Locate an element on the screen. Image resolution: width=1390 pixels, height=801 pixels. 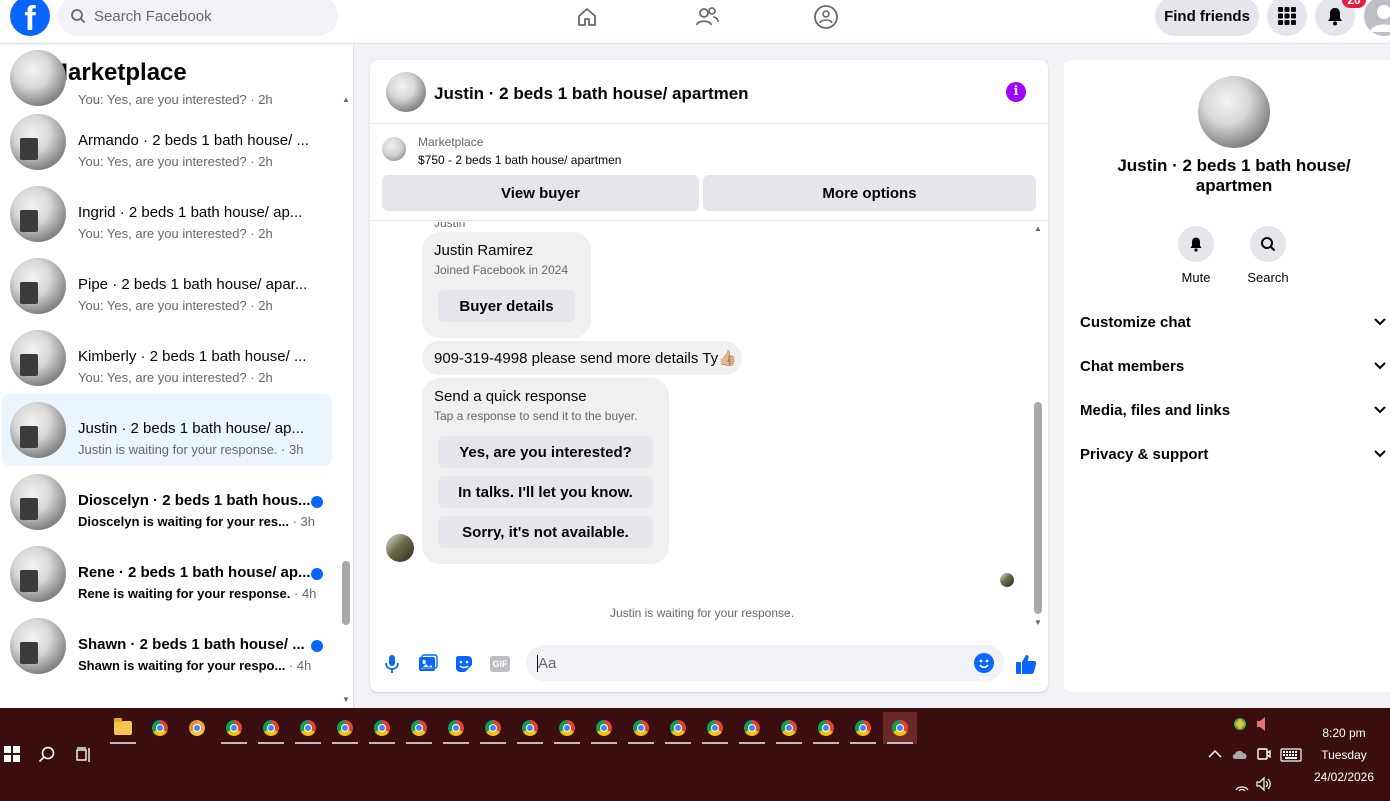
profile-avatar is located at coordinates (1377, 18).